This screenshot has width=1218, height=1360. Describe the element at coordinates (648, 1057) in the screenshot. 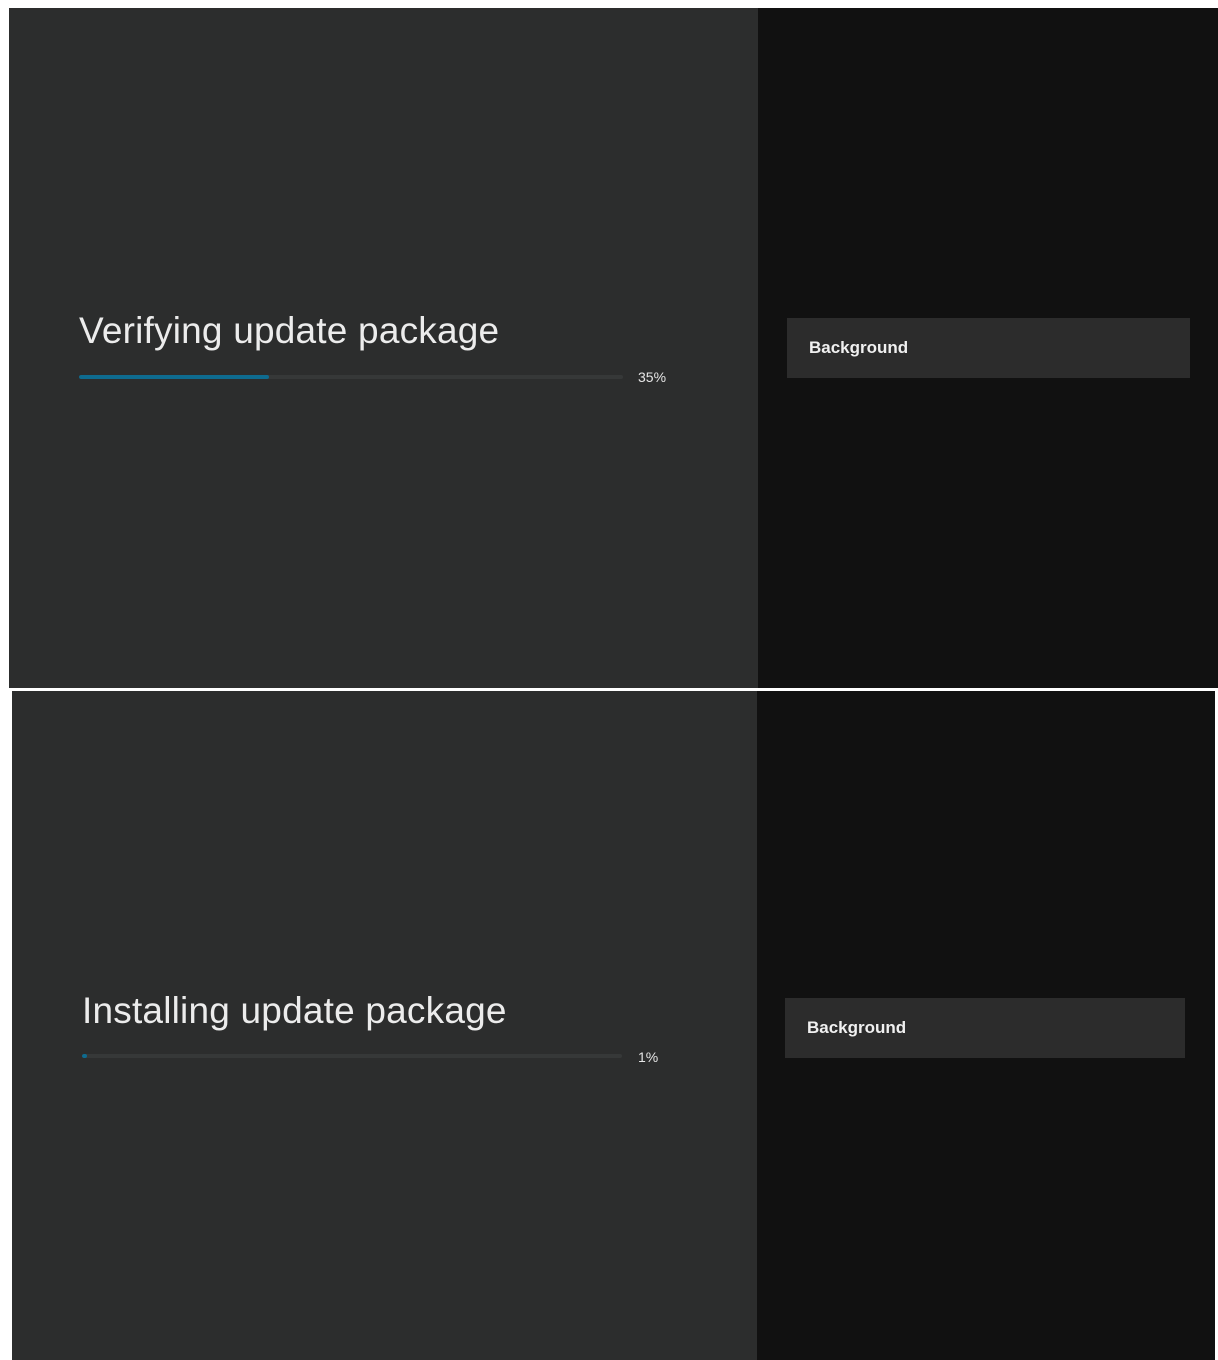

I see `progress-percent-label: 1%` at that location.